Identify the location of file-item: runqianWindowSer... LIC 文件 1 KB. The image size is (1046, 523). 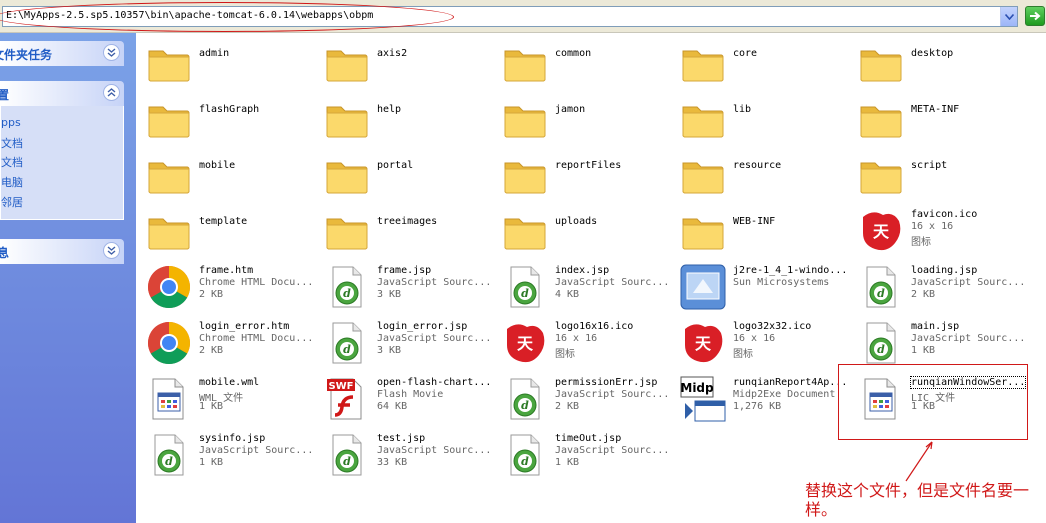
(942, 399).